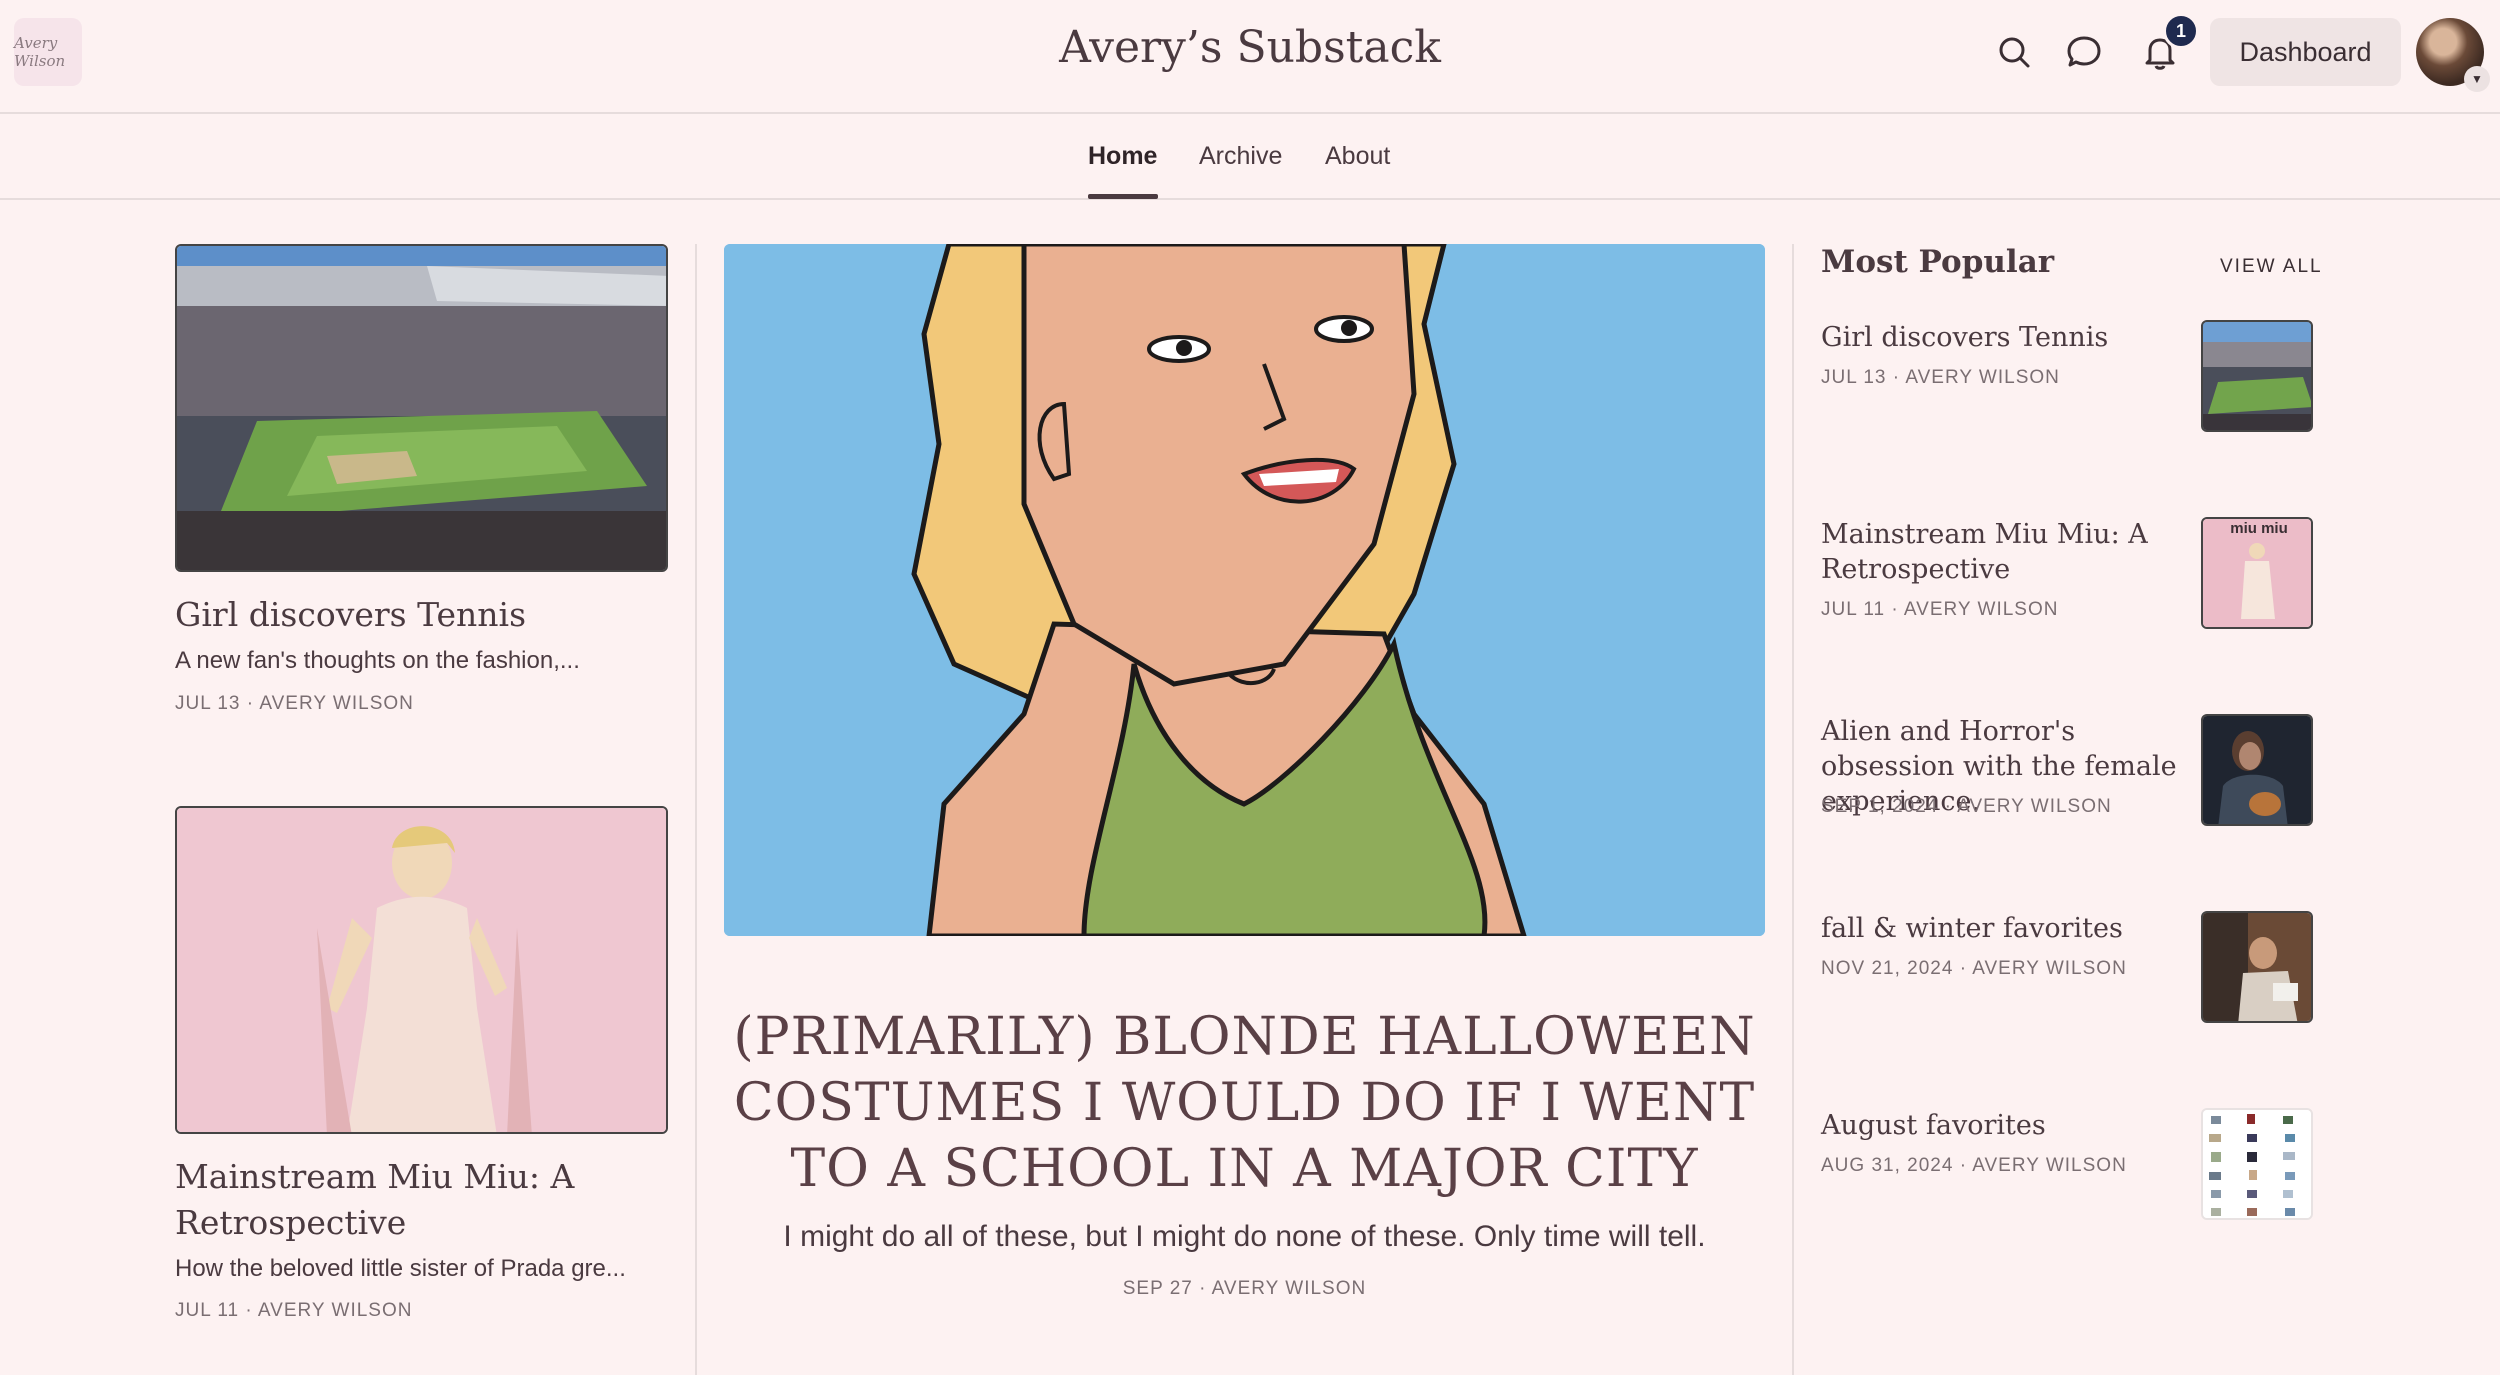 The width and height of the screenshot is (2500, 1375). Describe the element at coordinates (2257, 573) in the screenshot. I see `popular-thumb-miu-miu: miu miu` at that location.